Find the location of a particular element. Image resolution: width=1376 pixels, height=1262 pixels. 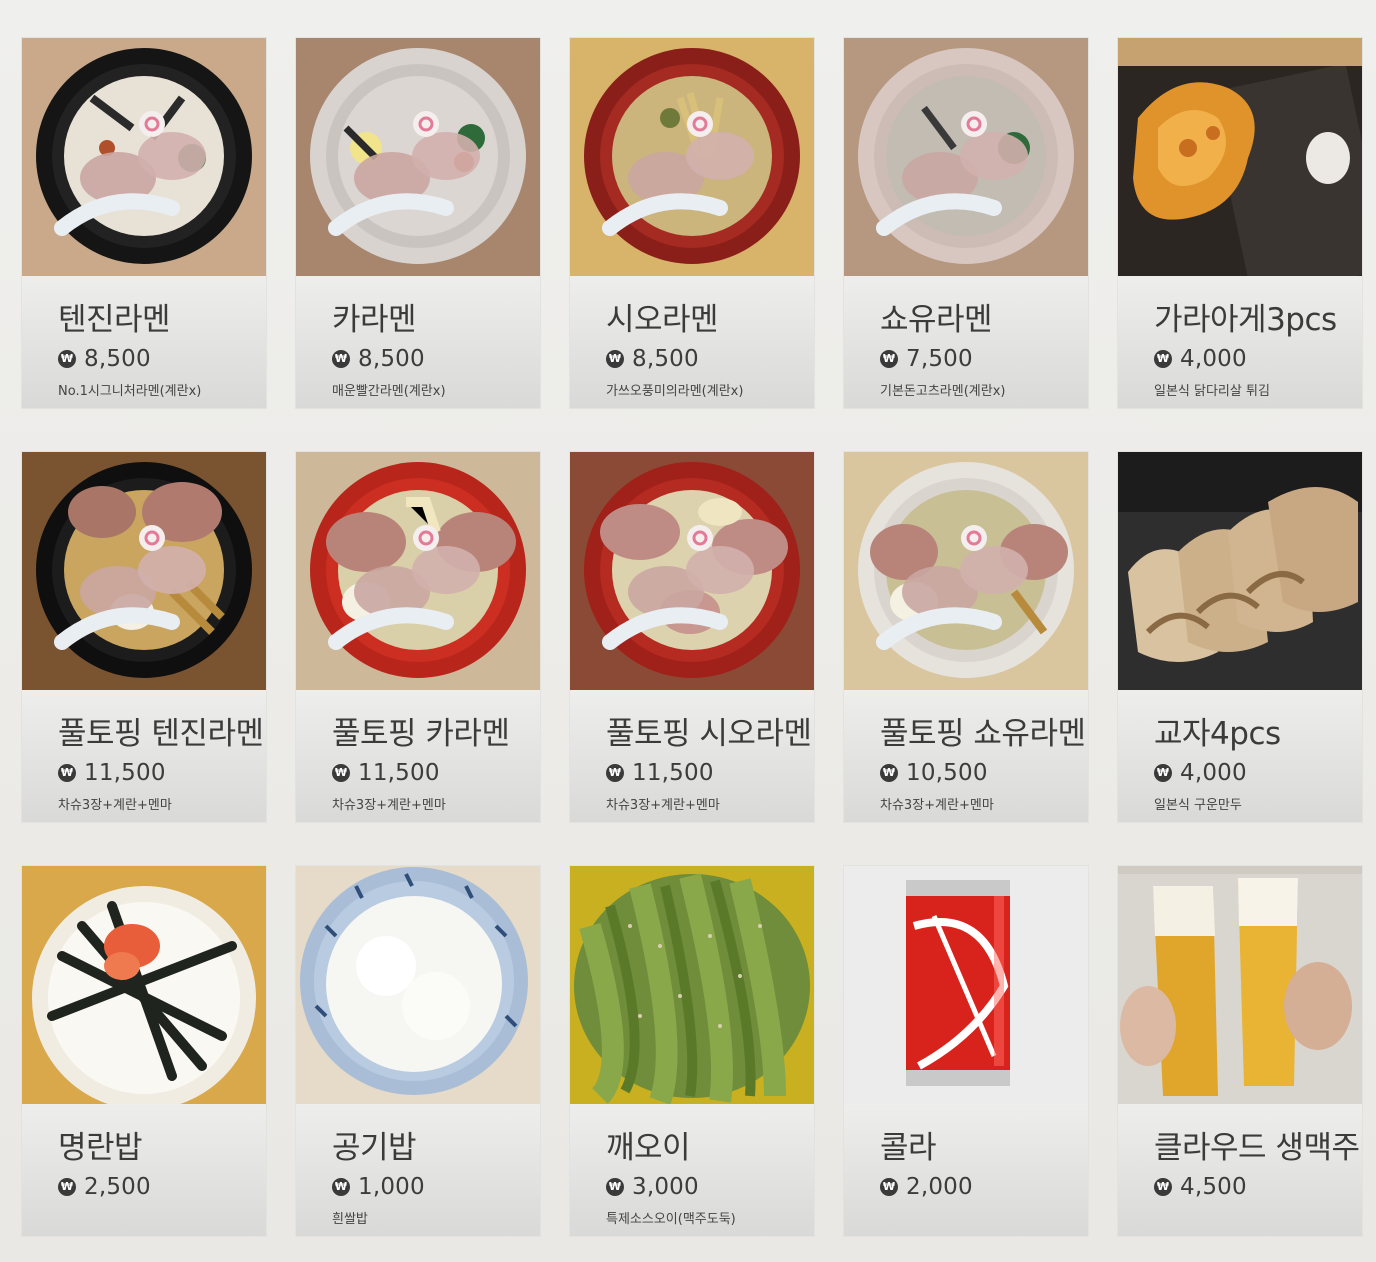

menu-item-info: 풀토핑 쇼유라멘 ₩10,500 차슈3장+계란+멘마 is located at coordinates (966, 756).